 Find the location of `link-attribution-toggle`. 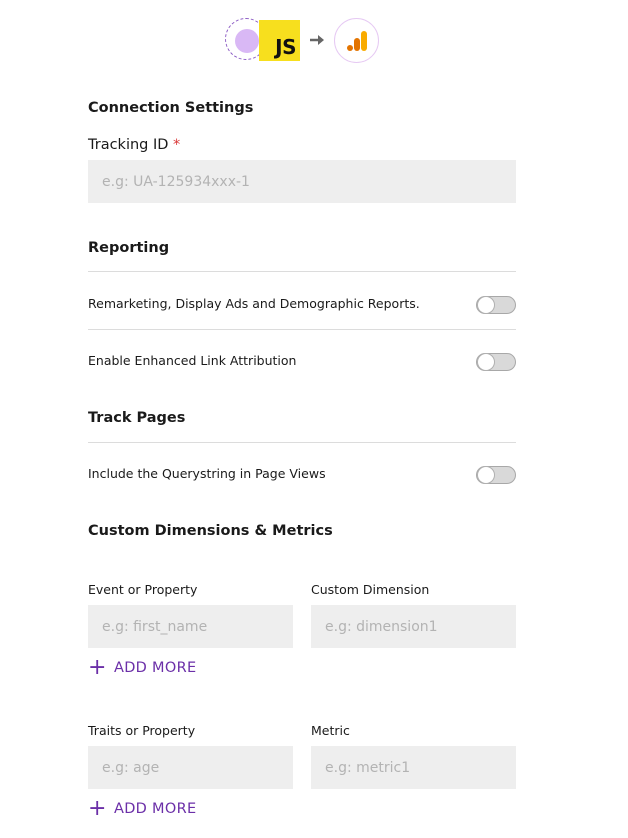

link-attribution-toggle is located at coordinates (496, 362).